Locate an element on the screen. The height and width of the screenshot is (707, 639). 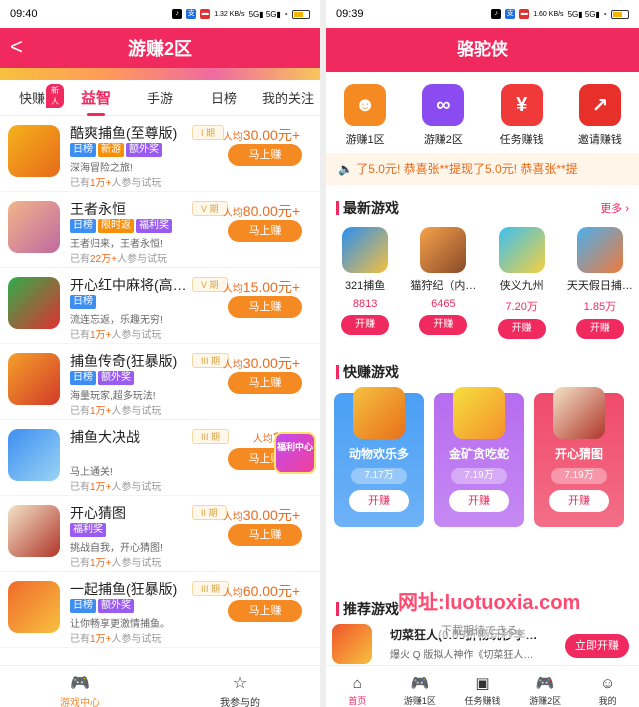
participant-count: 已有22万+人参与试玩 is located at coordinates (118, 257).